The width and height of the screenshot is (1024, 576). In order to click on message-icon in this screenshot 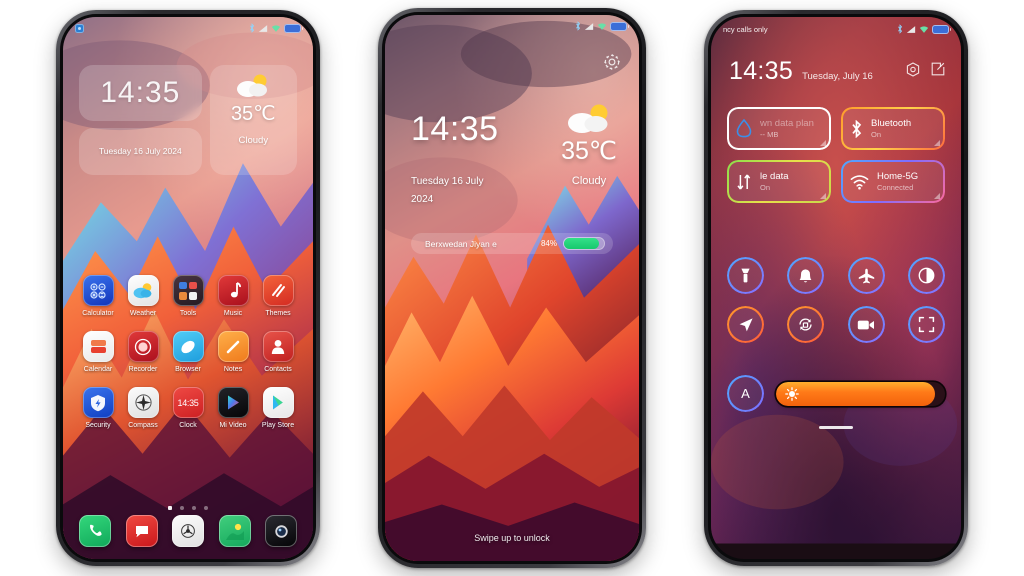, I will do `click(141, 531)`.